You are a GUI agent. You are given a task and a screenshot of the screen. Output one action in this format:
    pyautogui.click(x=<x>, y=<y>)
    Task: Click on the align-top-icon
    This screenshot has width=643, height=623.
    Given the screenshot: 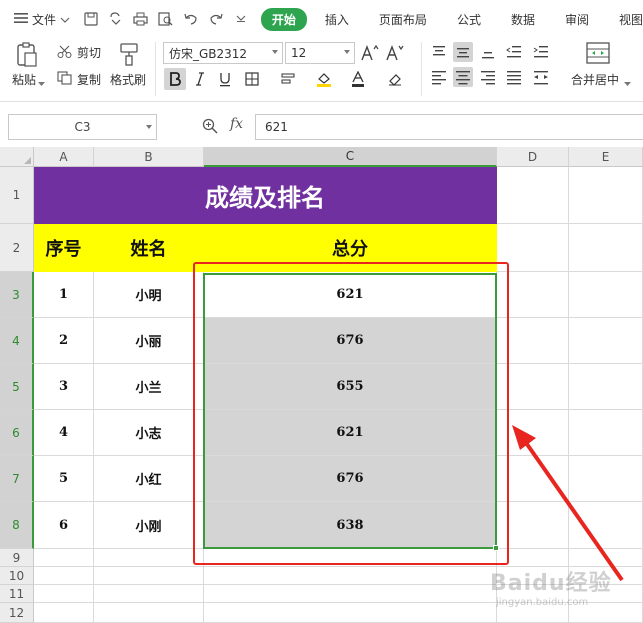 What is the action you would take?
    pyautogui.click(x=439, y=52)
    